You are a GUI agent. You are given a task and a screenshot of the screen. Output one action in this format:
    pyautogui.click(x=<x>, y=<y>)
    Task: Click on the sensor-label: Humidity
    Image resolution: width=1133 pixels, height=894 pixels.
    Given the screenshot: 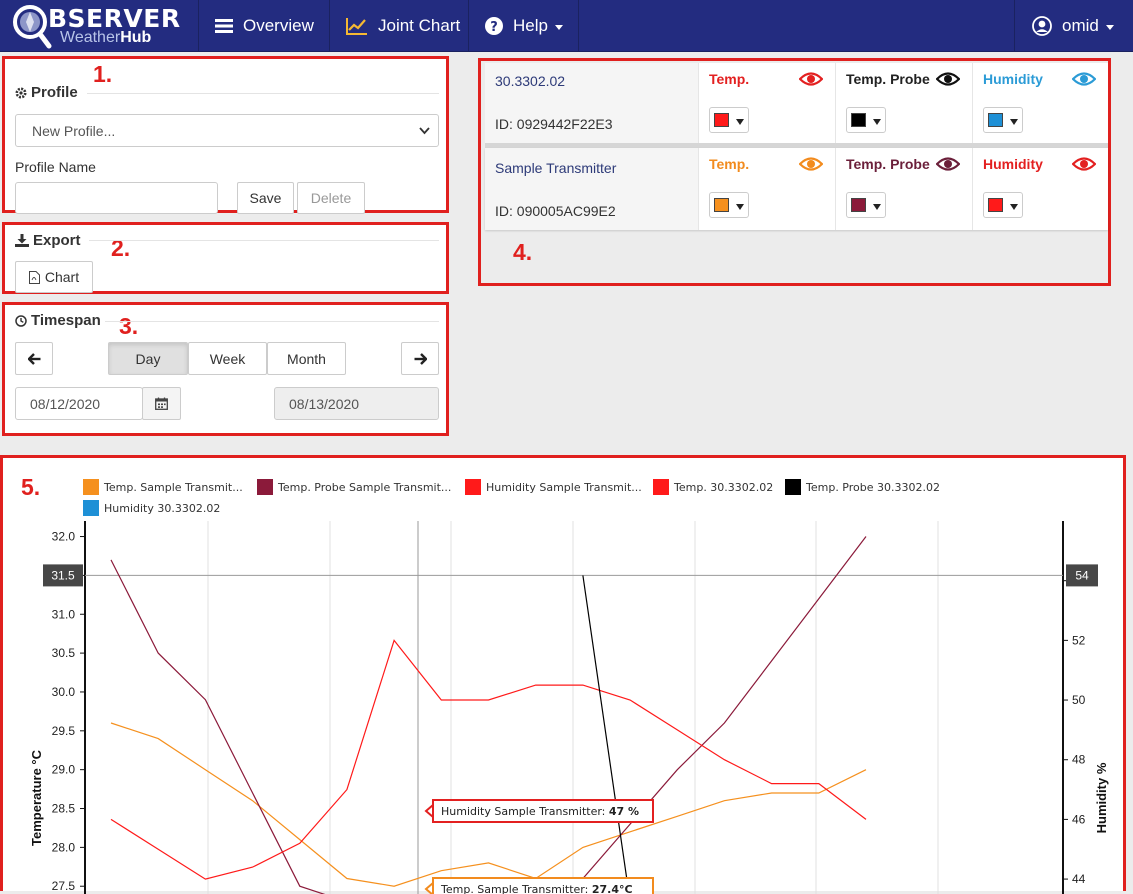 What is the action you would take?
    pyautogui.click(x=1013, y=164)
    